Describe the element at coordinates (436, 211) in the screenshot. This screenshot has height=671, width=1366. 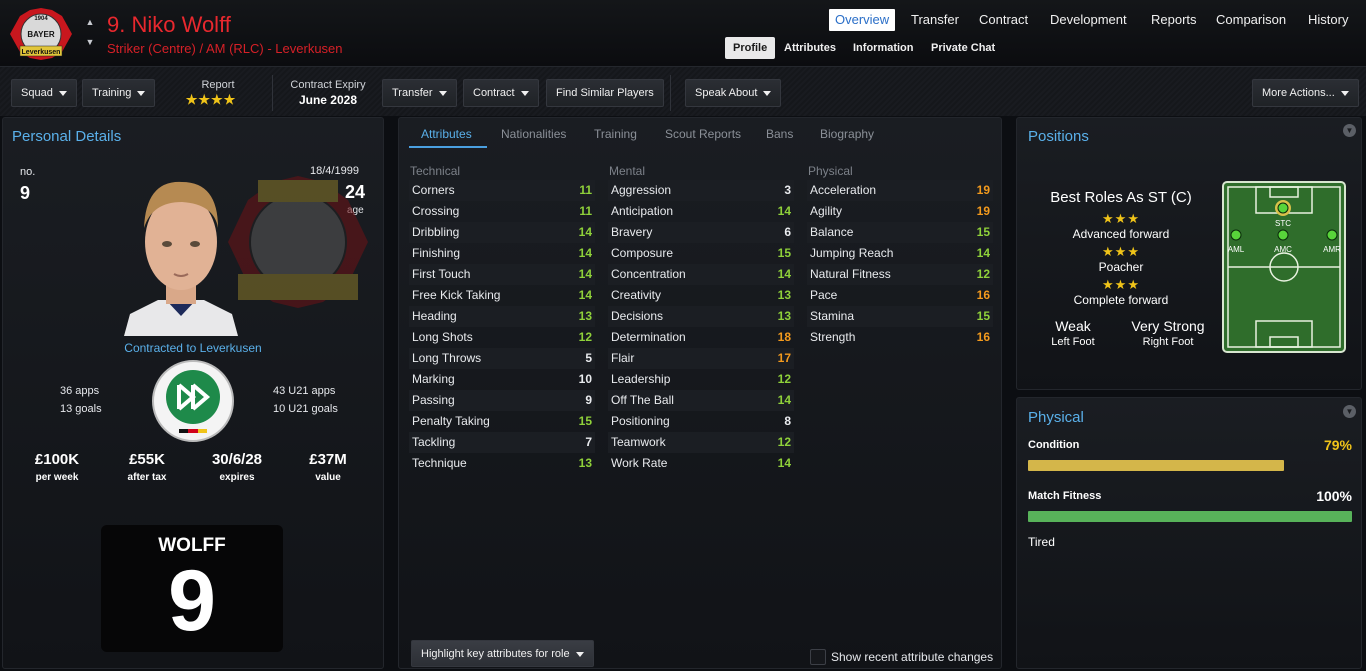
I see `attribute-name: Crossing` at that location.